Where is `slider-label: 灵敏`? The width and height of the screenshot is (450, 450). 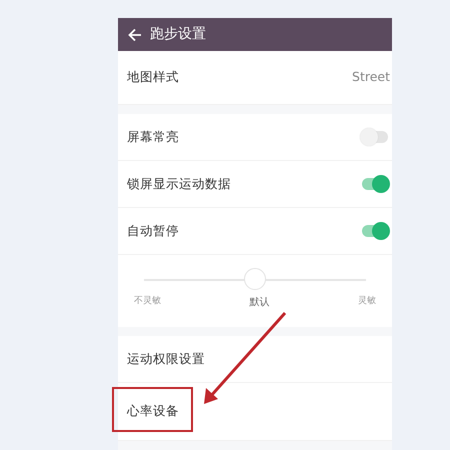
slider-label: 灵敏 is located at coordinates (367, 301).